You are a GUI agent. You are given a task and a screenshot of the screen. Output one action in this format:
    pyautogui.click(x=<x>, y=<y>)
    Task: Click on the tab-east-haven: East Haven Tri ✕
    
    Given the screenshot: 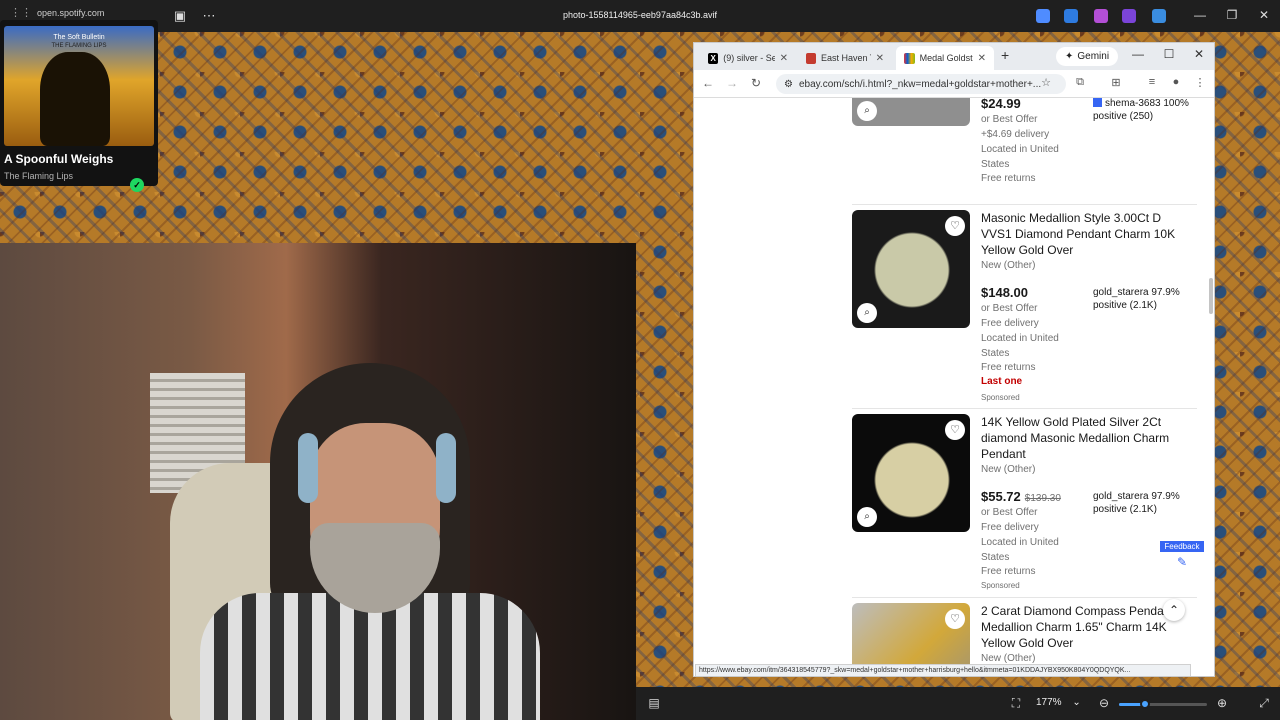 What is the action you would take?
    pyautogui.click(x=845, y=58)
    